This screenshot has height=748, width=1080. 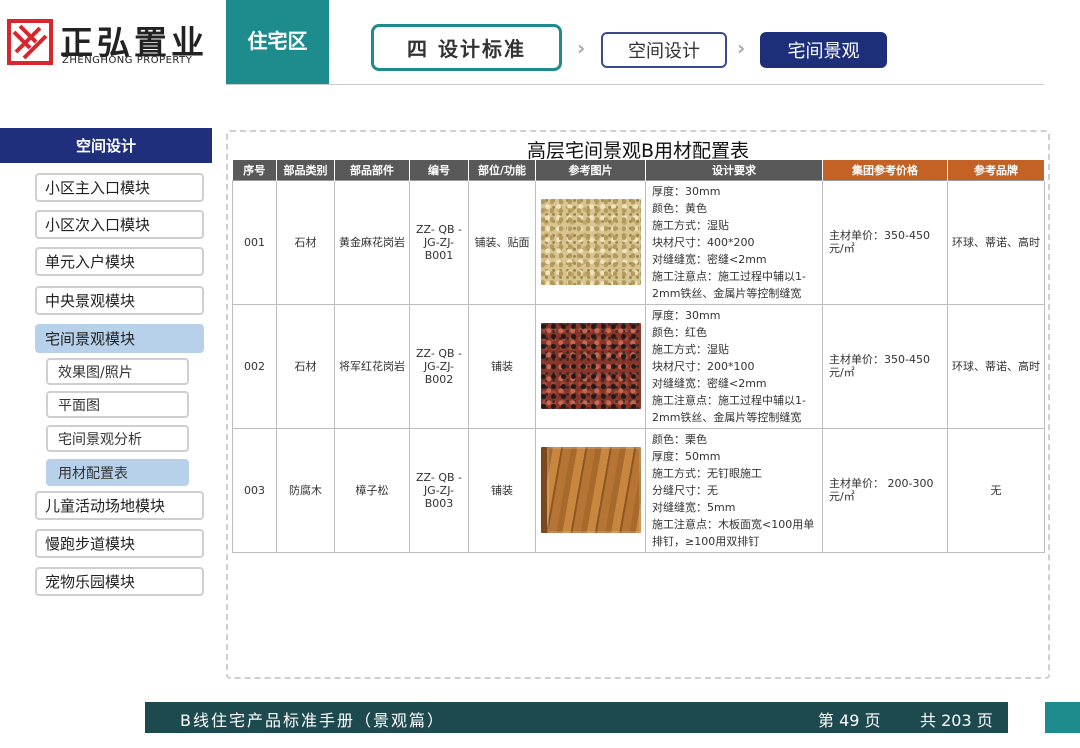 I want to click on wood-boards-image, so click(x=590, y=490).